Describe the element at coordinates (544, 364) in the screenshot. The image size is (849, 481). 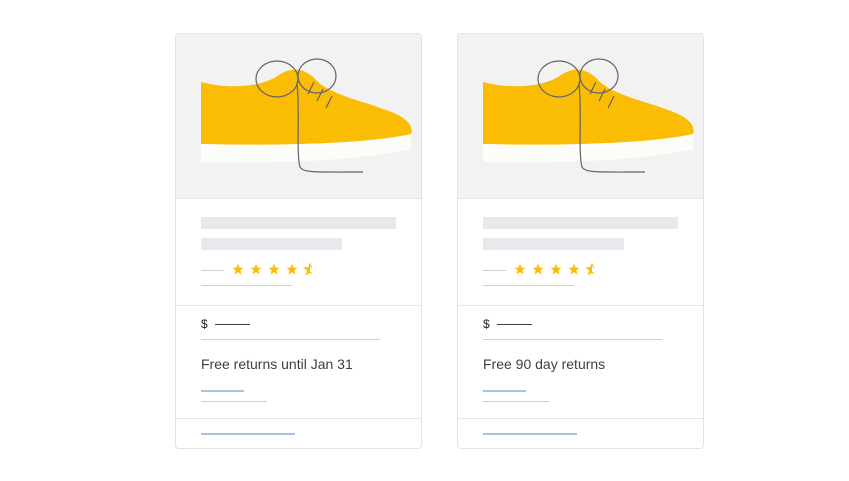
I see `returns-text: Free 90 day returns` at that location.